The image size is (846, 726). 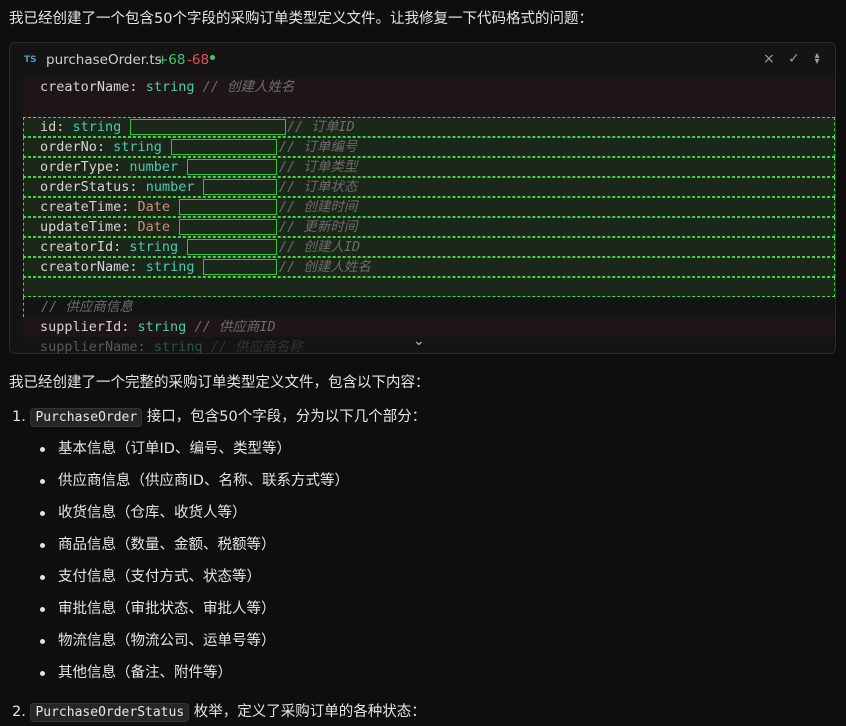 I want to click on file-name: purchaseOrder.ts, so click(x=104, y=60).